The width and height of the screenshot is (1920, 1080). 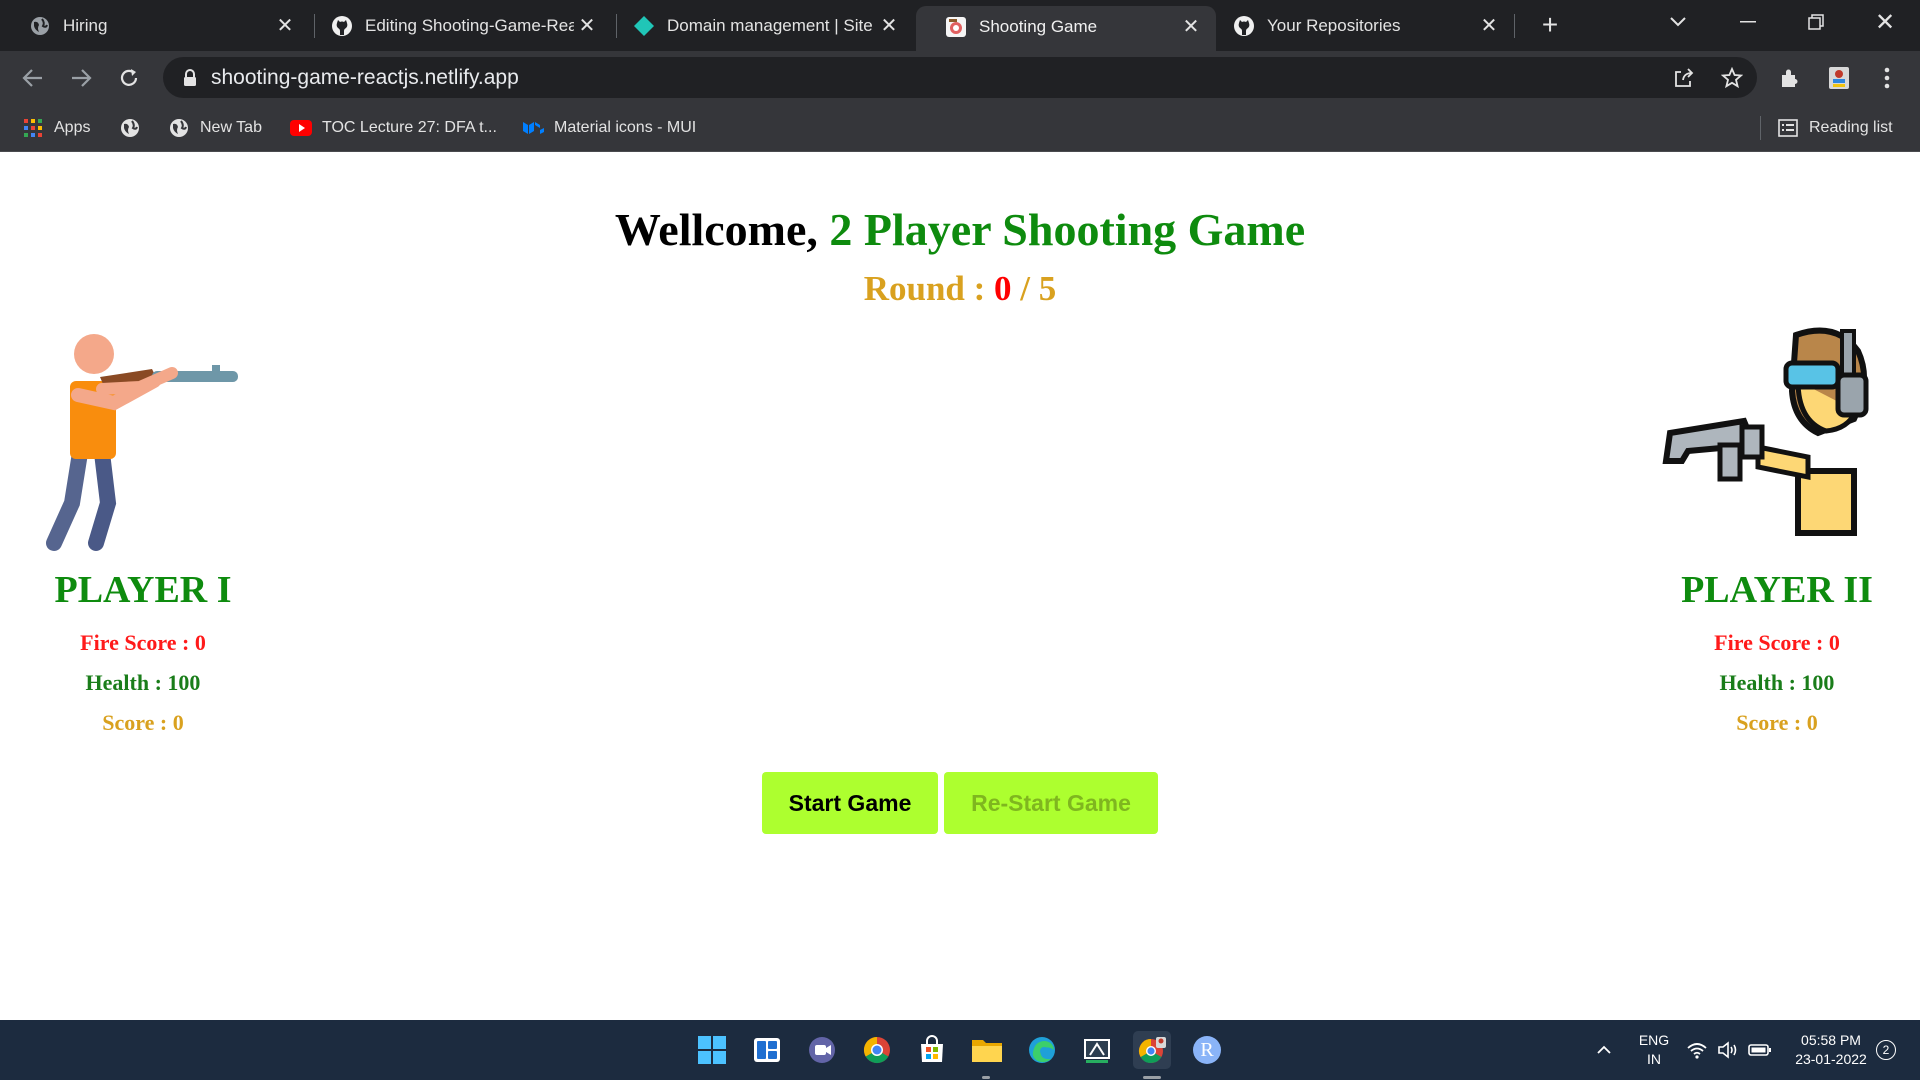 I want to click on wifi-icon, so click(x=1697, y=1050).